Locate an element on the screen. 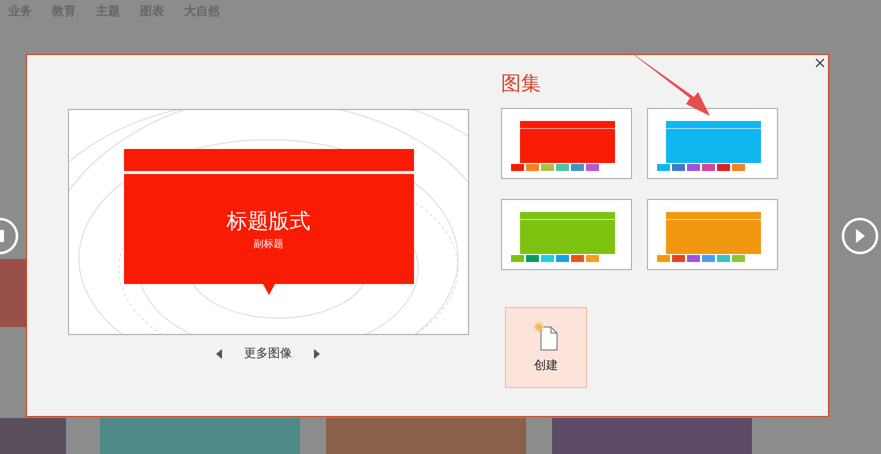  slide-subtitle: 副标题 is located at coordinates (269, 244).